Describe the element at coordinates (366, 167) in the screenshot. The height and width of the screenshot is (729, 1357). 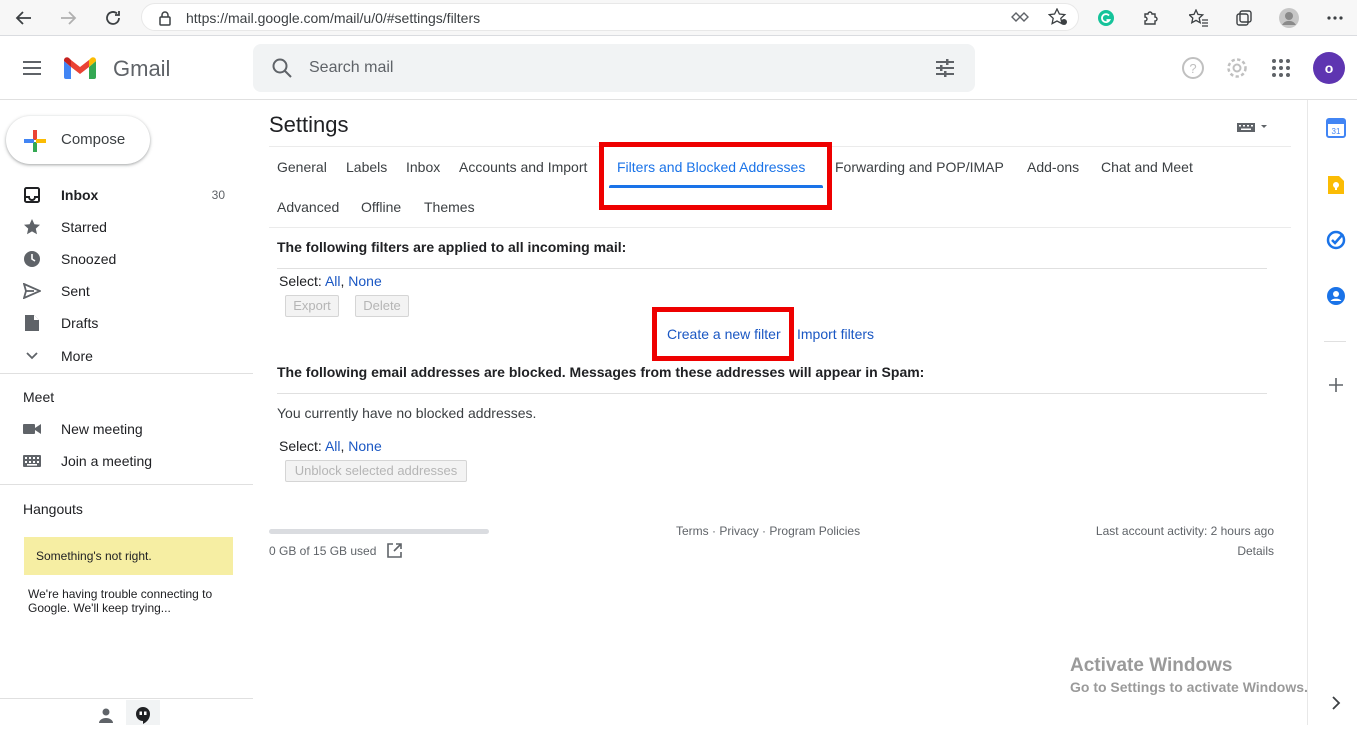
I see `tab-labels: Labels` at that location.